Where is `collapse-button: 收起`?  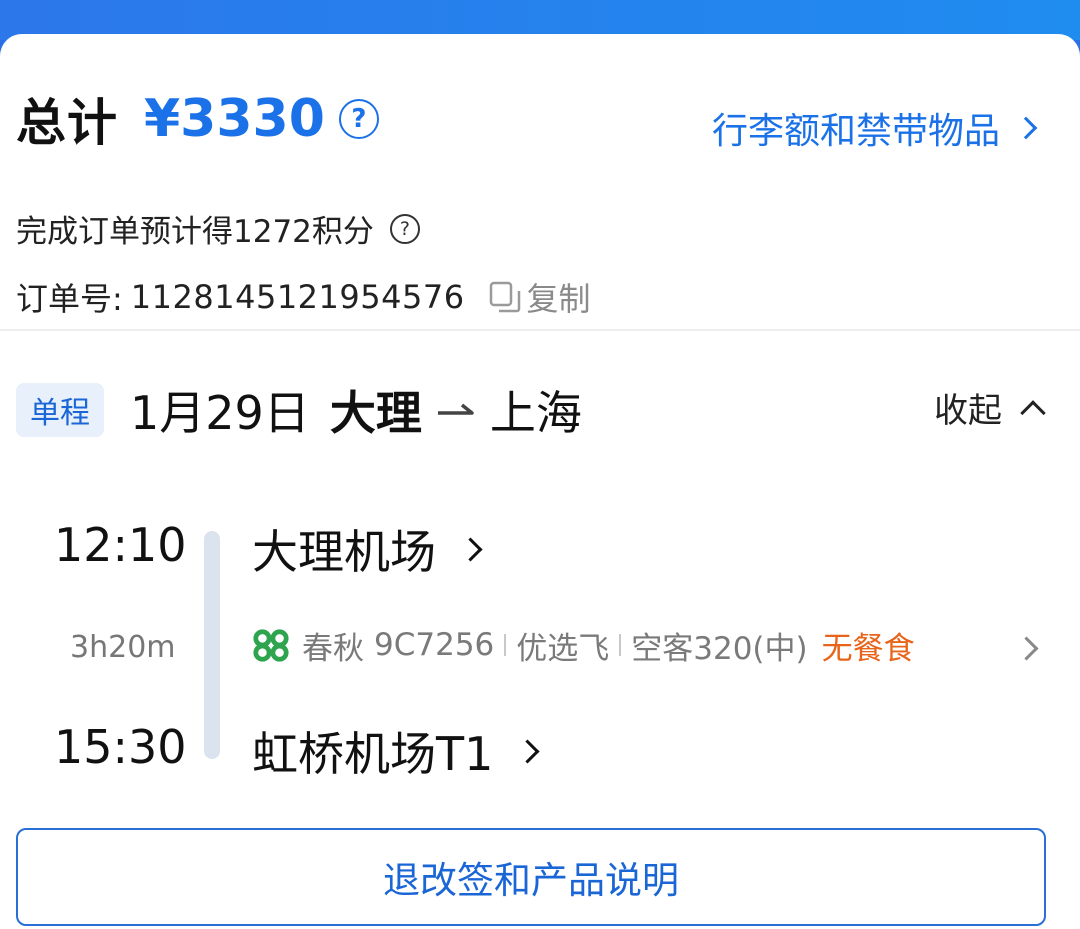
collapse-button: 收起 is located at coordinates (990, 407).